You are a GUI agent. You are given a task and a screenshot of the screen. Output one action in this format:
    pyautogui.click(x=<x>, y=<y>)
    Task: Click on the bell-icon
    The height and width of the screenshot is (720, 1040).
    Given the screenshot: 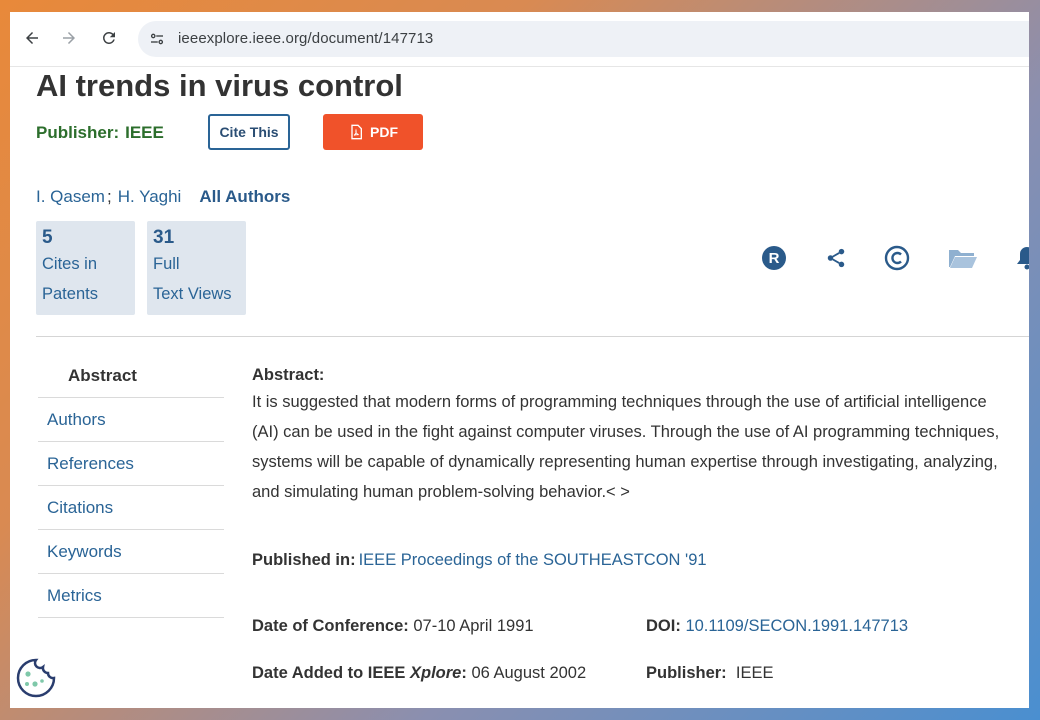 What is the action you would take?
    pyautogui.click(x=1021, y=258)
    